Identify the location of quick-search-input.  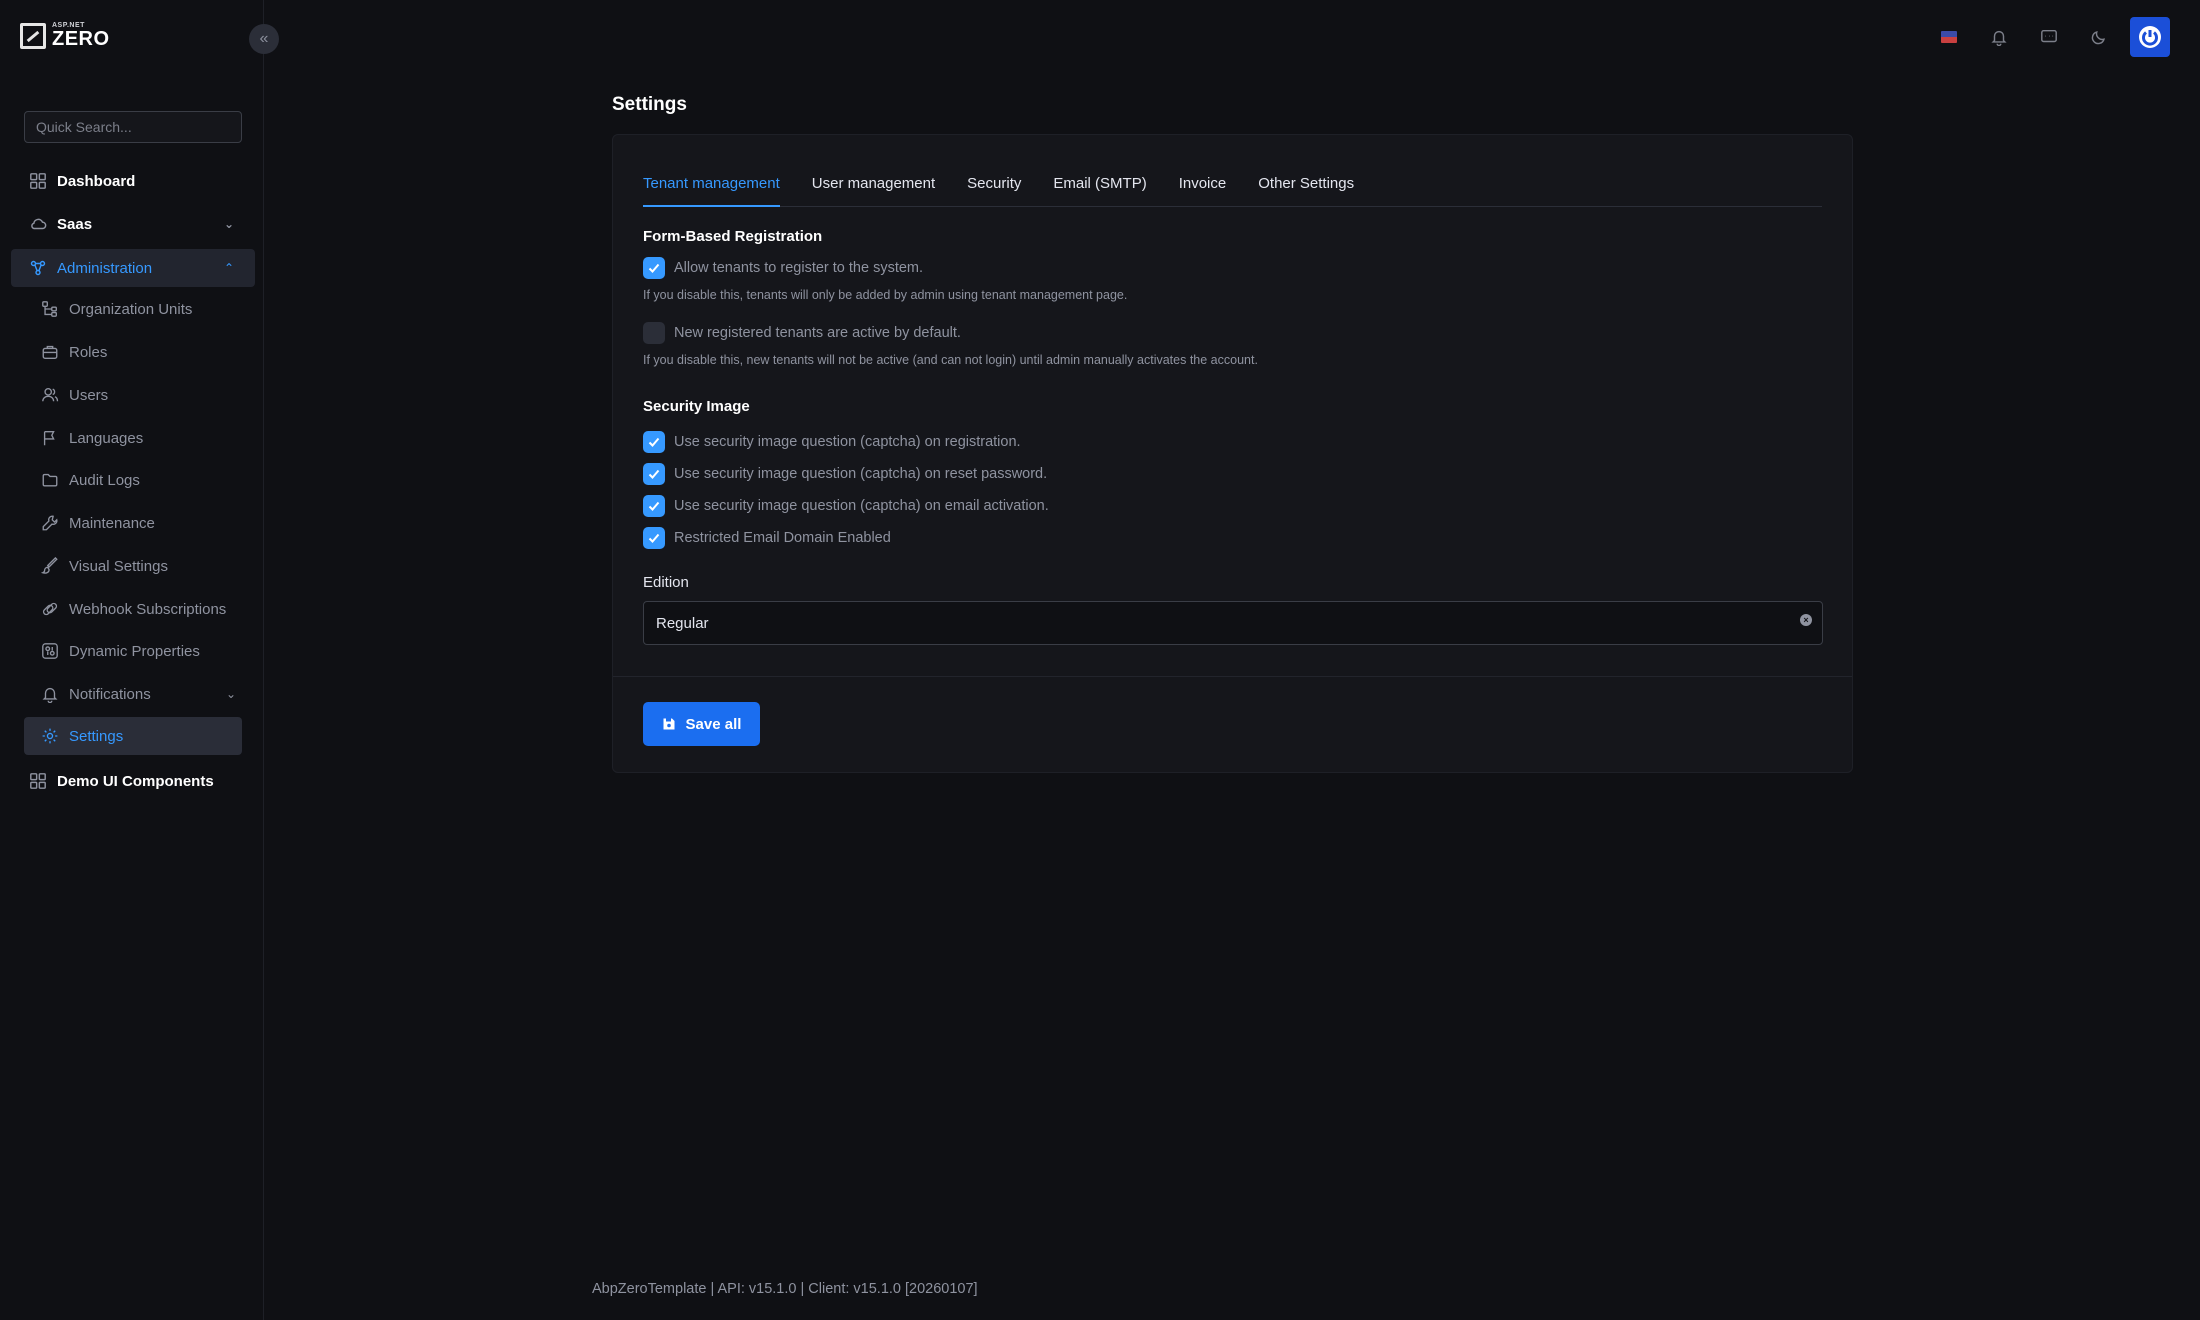
(133, 127).